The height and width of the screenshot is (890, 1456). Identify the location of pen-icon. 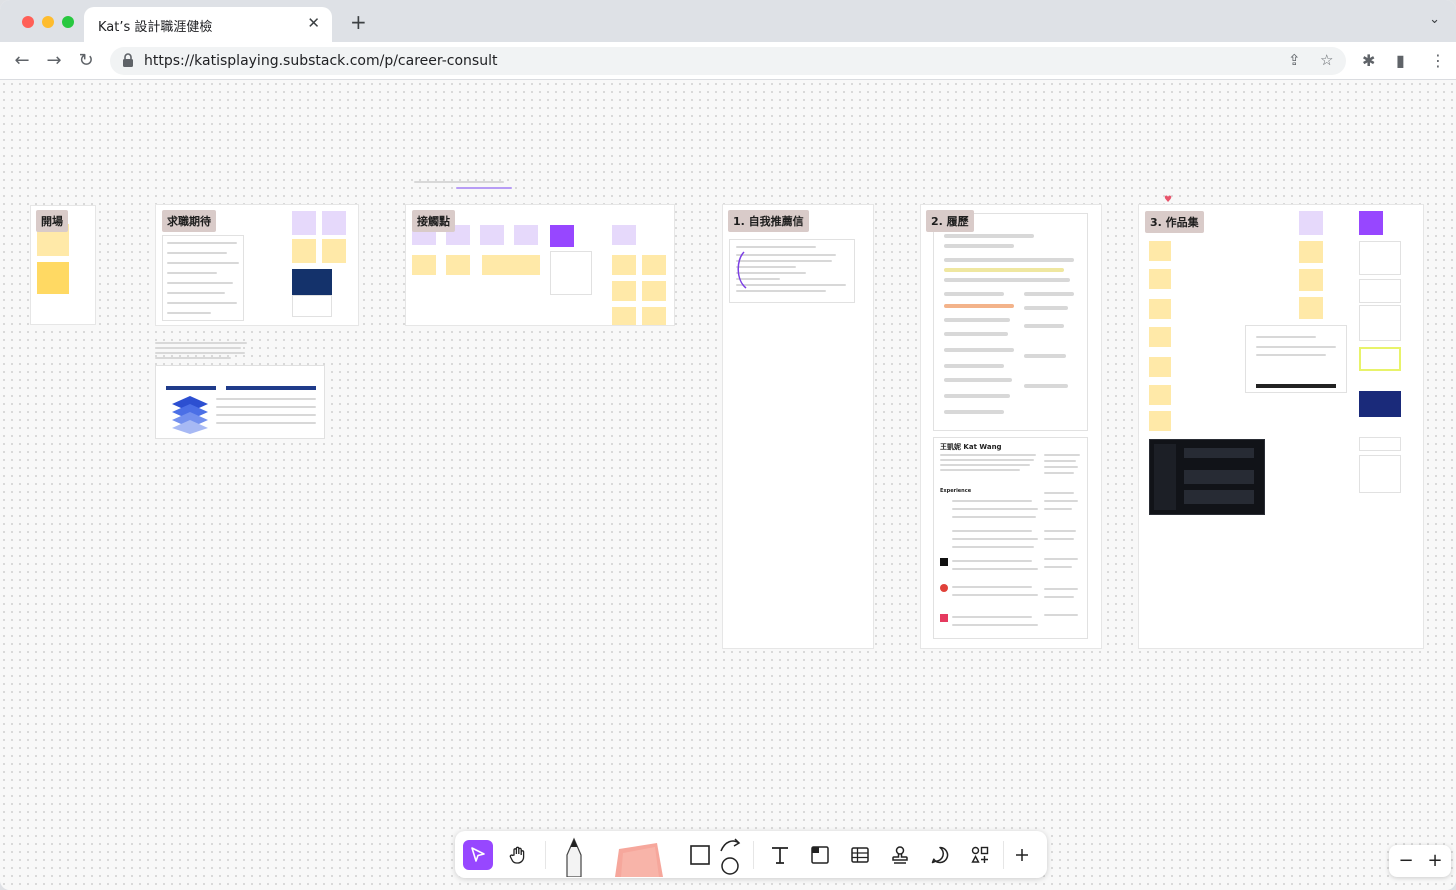
(574, 857).